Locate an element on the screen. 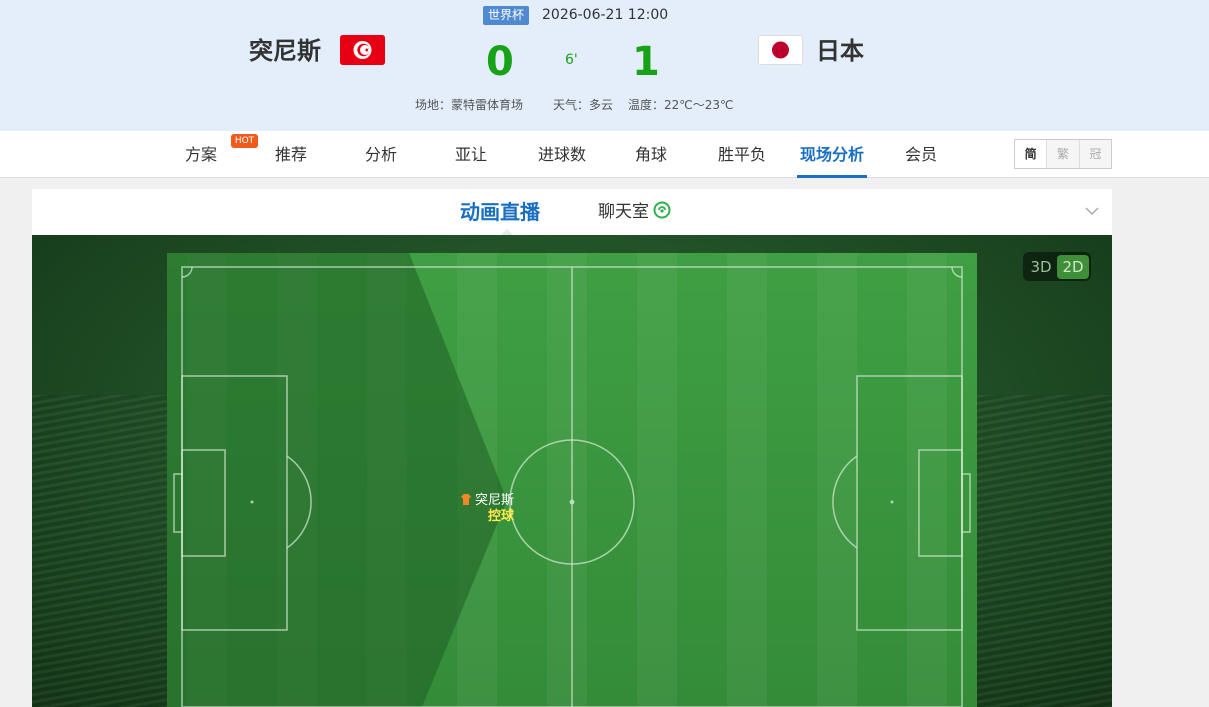 The image size is (1209, 707). tunisia-flag-icon is located at coordinates (362, 50).